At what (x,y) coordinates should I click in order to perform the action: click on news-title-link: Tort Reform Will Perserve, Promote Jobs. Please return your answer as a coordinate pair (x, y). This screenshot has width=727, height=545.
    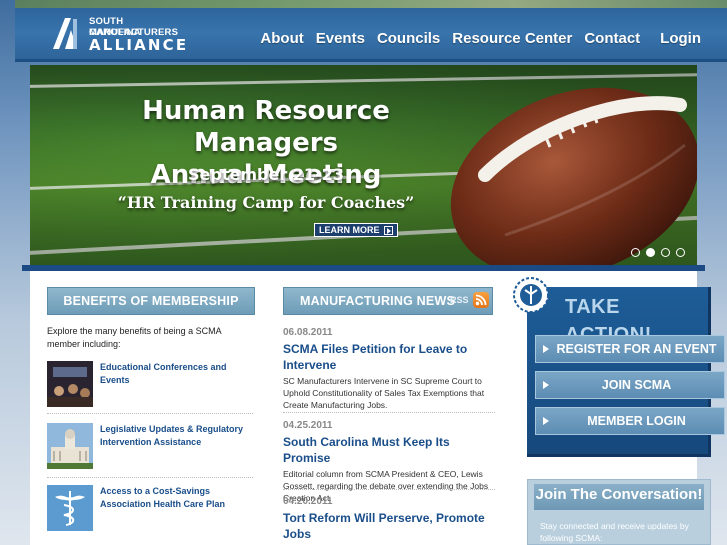
    Looking at the image, I should click on (390, 526).